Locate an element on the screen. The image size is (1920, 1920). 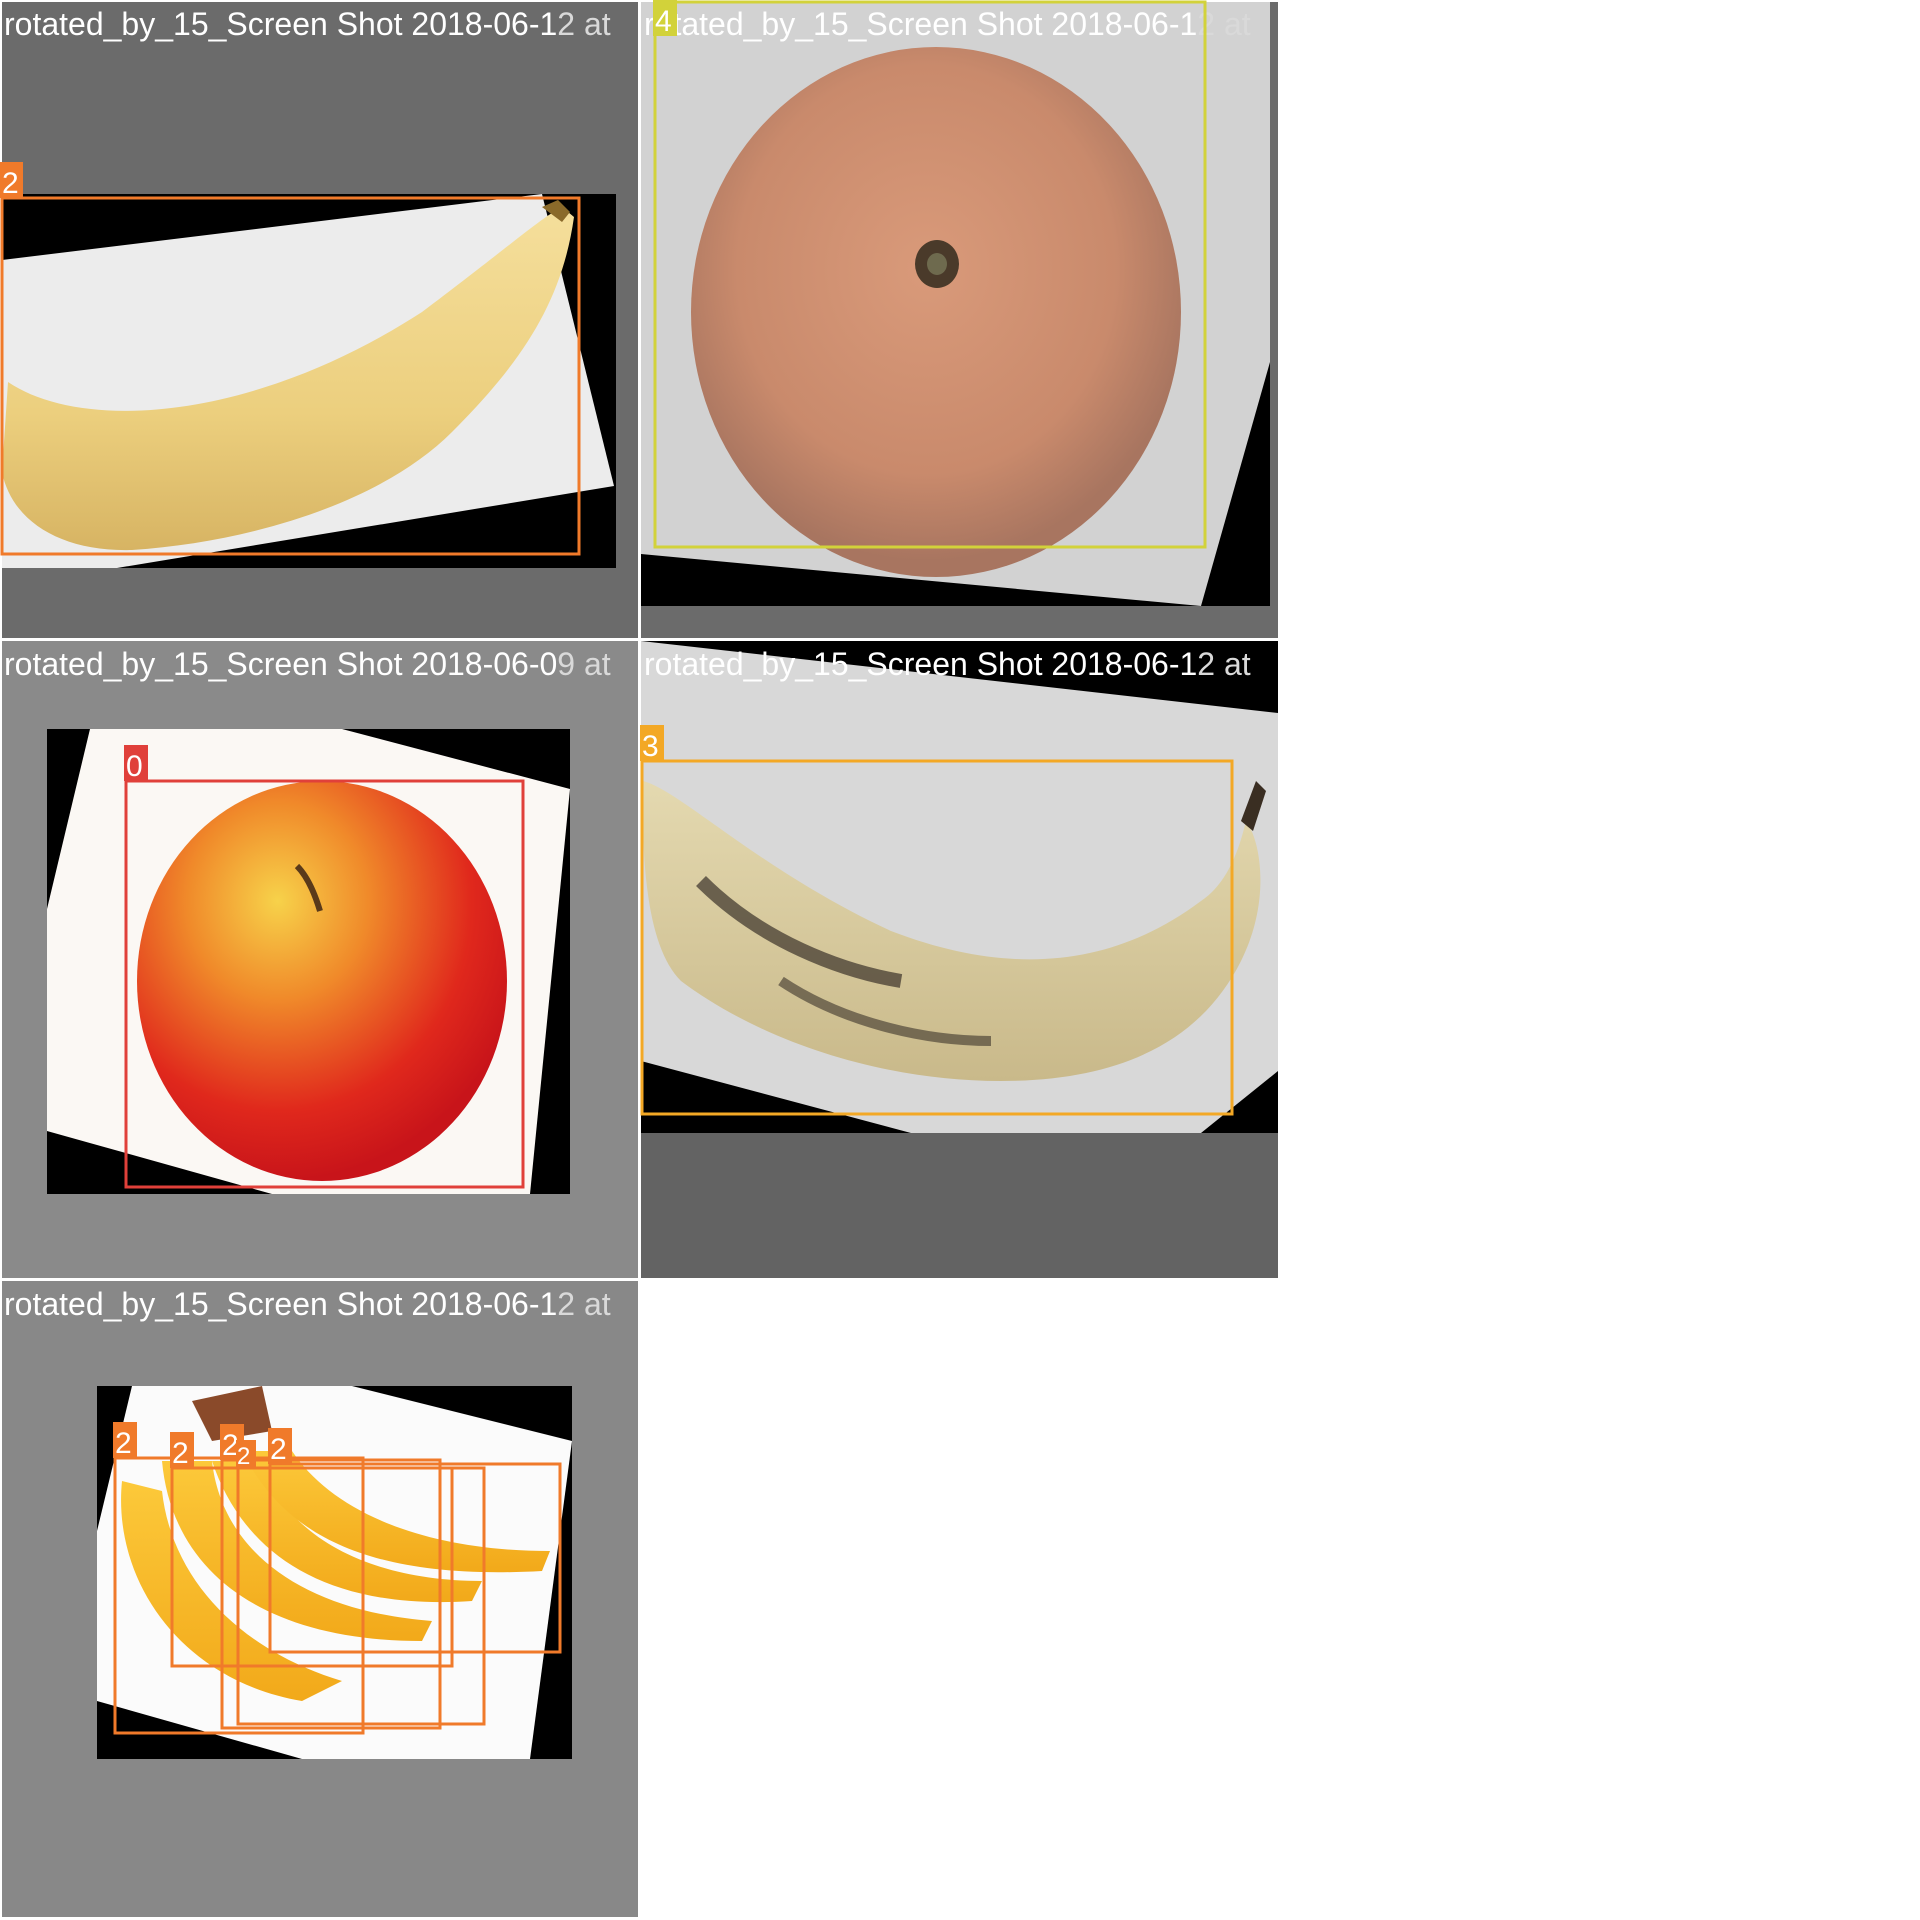
bbox-label: 4 is located at coordinates (663, 21).